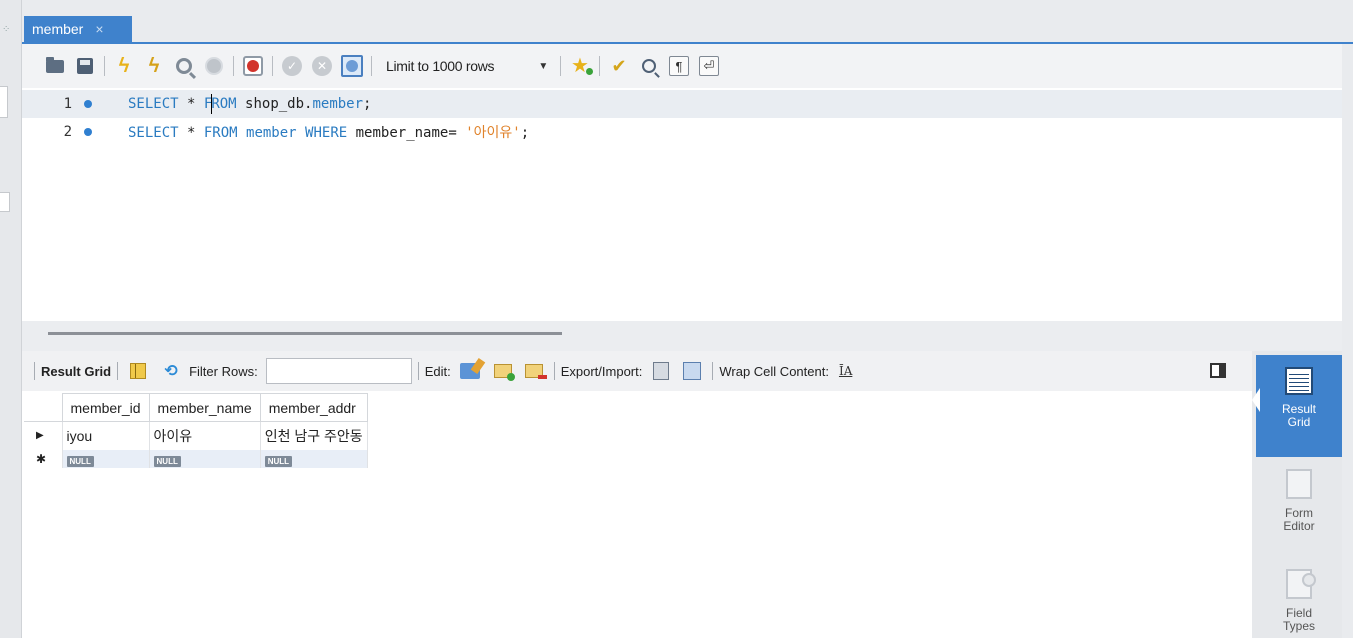 The width and height of the screenshot is (1353, 638). I want to click on grid-layout-button, so click(138, 371).